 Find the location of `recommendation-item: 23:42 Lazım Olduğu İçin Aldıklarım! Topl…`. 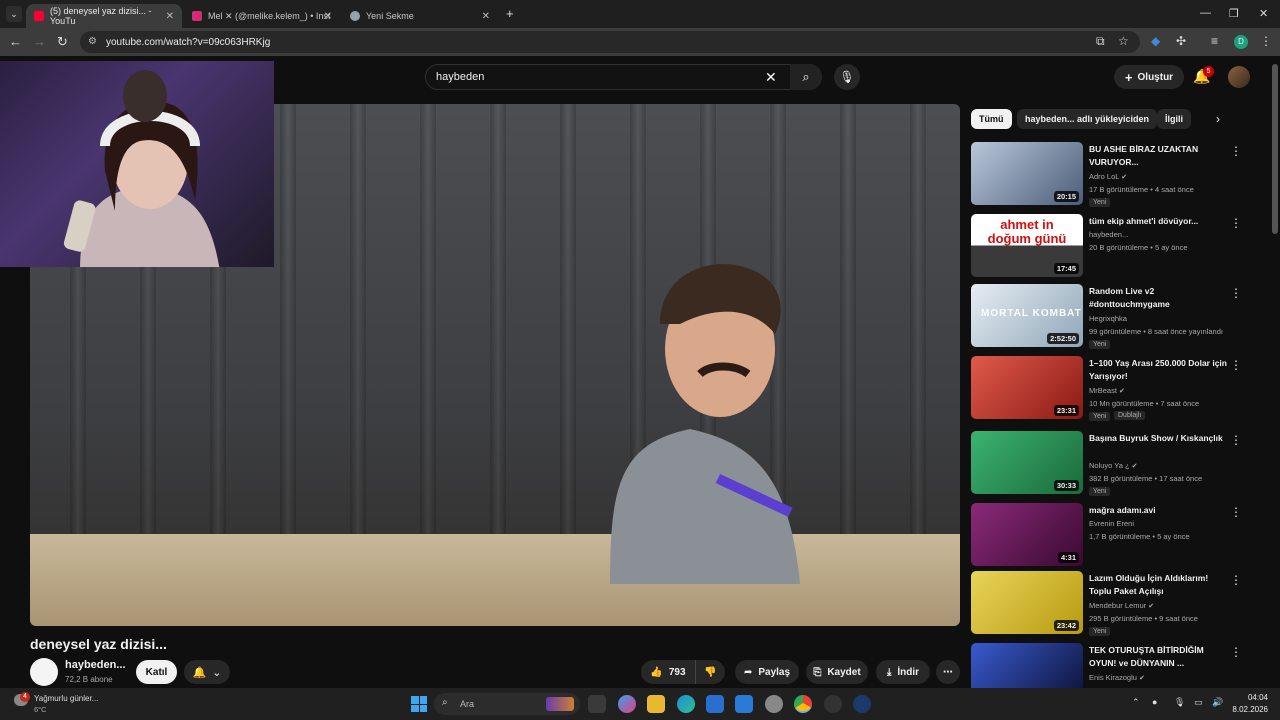

recommendation-item: 23:42 Lazım Olduğu İçin Aldıklarım! Topl… is located at coordinates (1111, 604).